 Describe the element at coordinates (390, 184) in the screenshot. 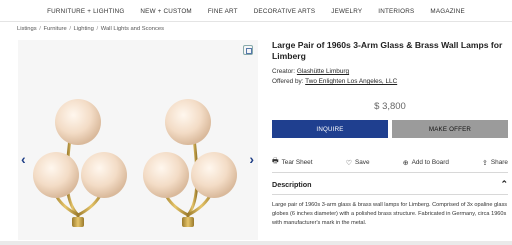

I see `description-header: Description ⌃` at that location.